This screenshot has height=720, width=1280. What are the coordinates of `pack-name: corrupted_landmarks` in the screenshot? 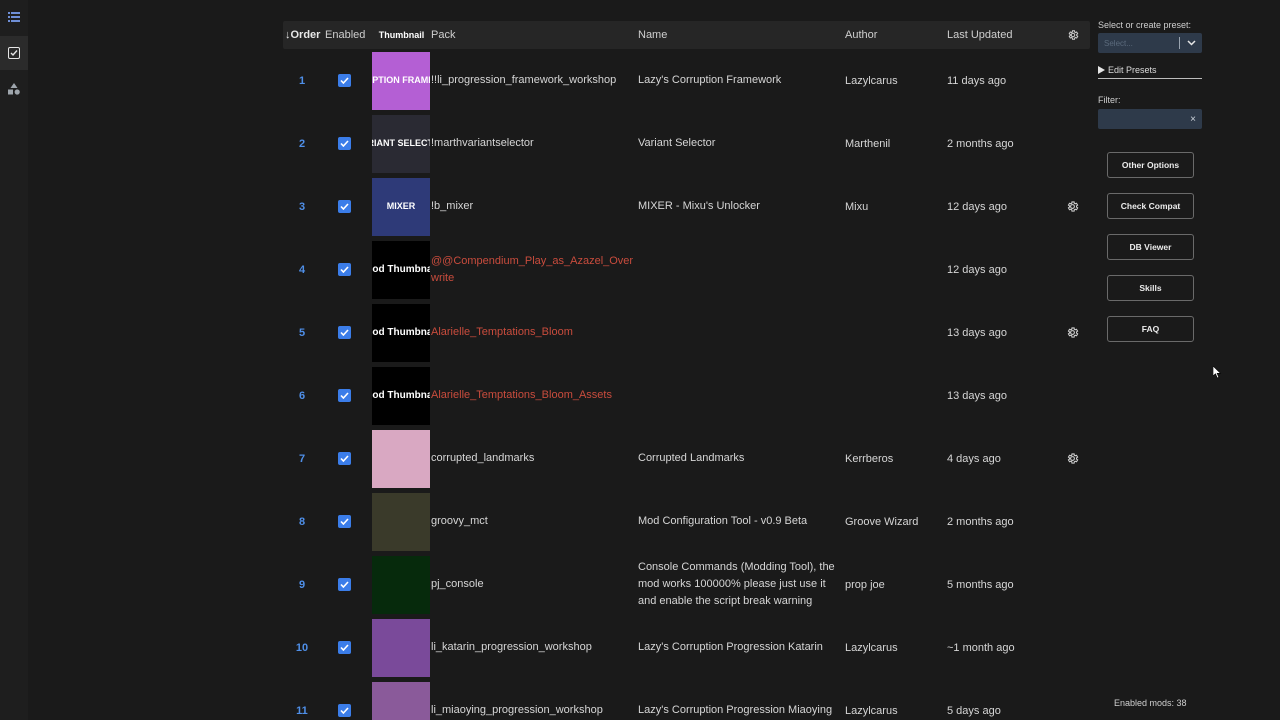 It's located at (483, 458).